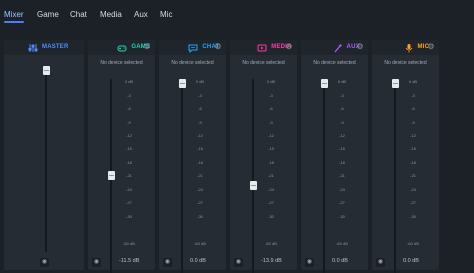 Image resolution: width=474 pixels, height=273 pixels. What do you see at coordinates (14, 22) in the screenshot?
I see `active-tab-indicator` at bounding box center [14, 22].